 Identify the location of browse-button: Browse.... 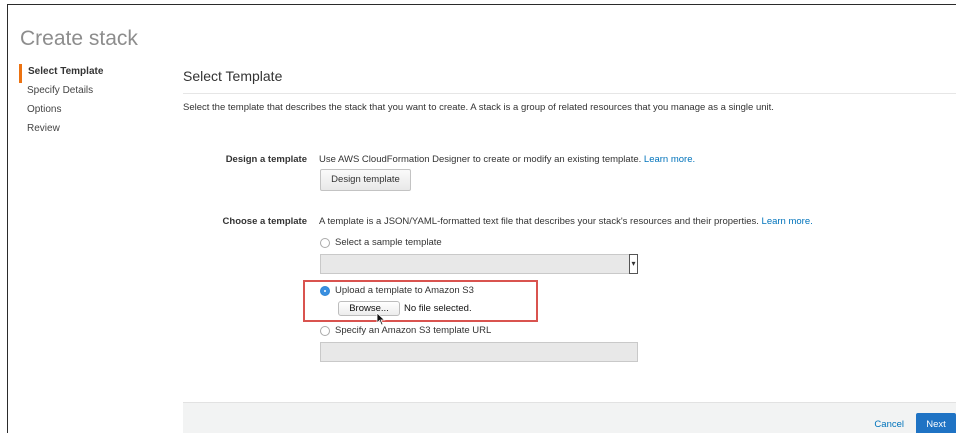
(369, 308).